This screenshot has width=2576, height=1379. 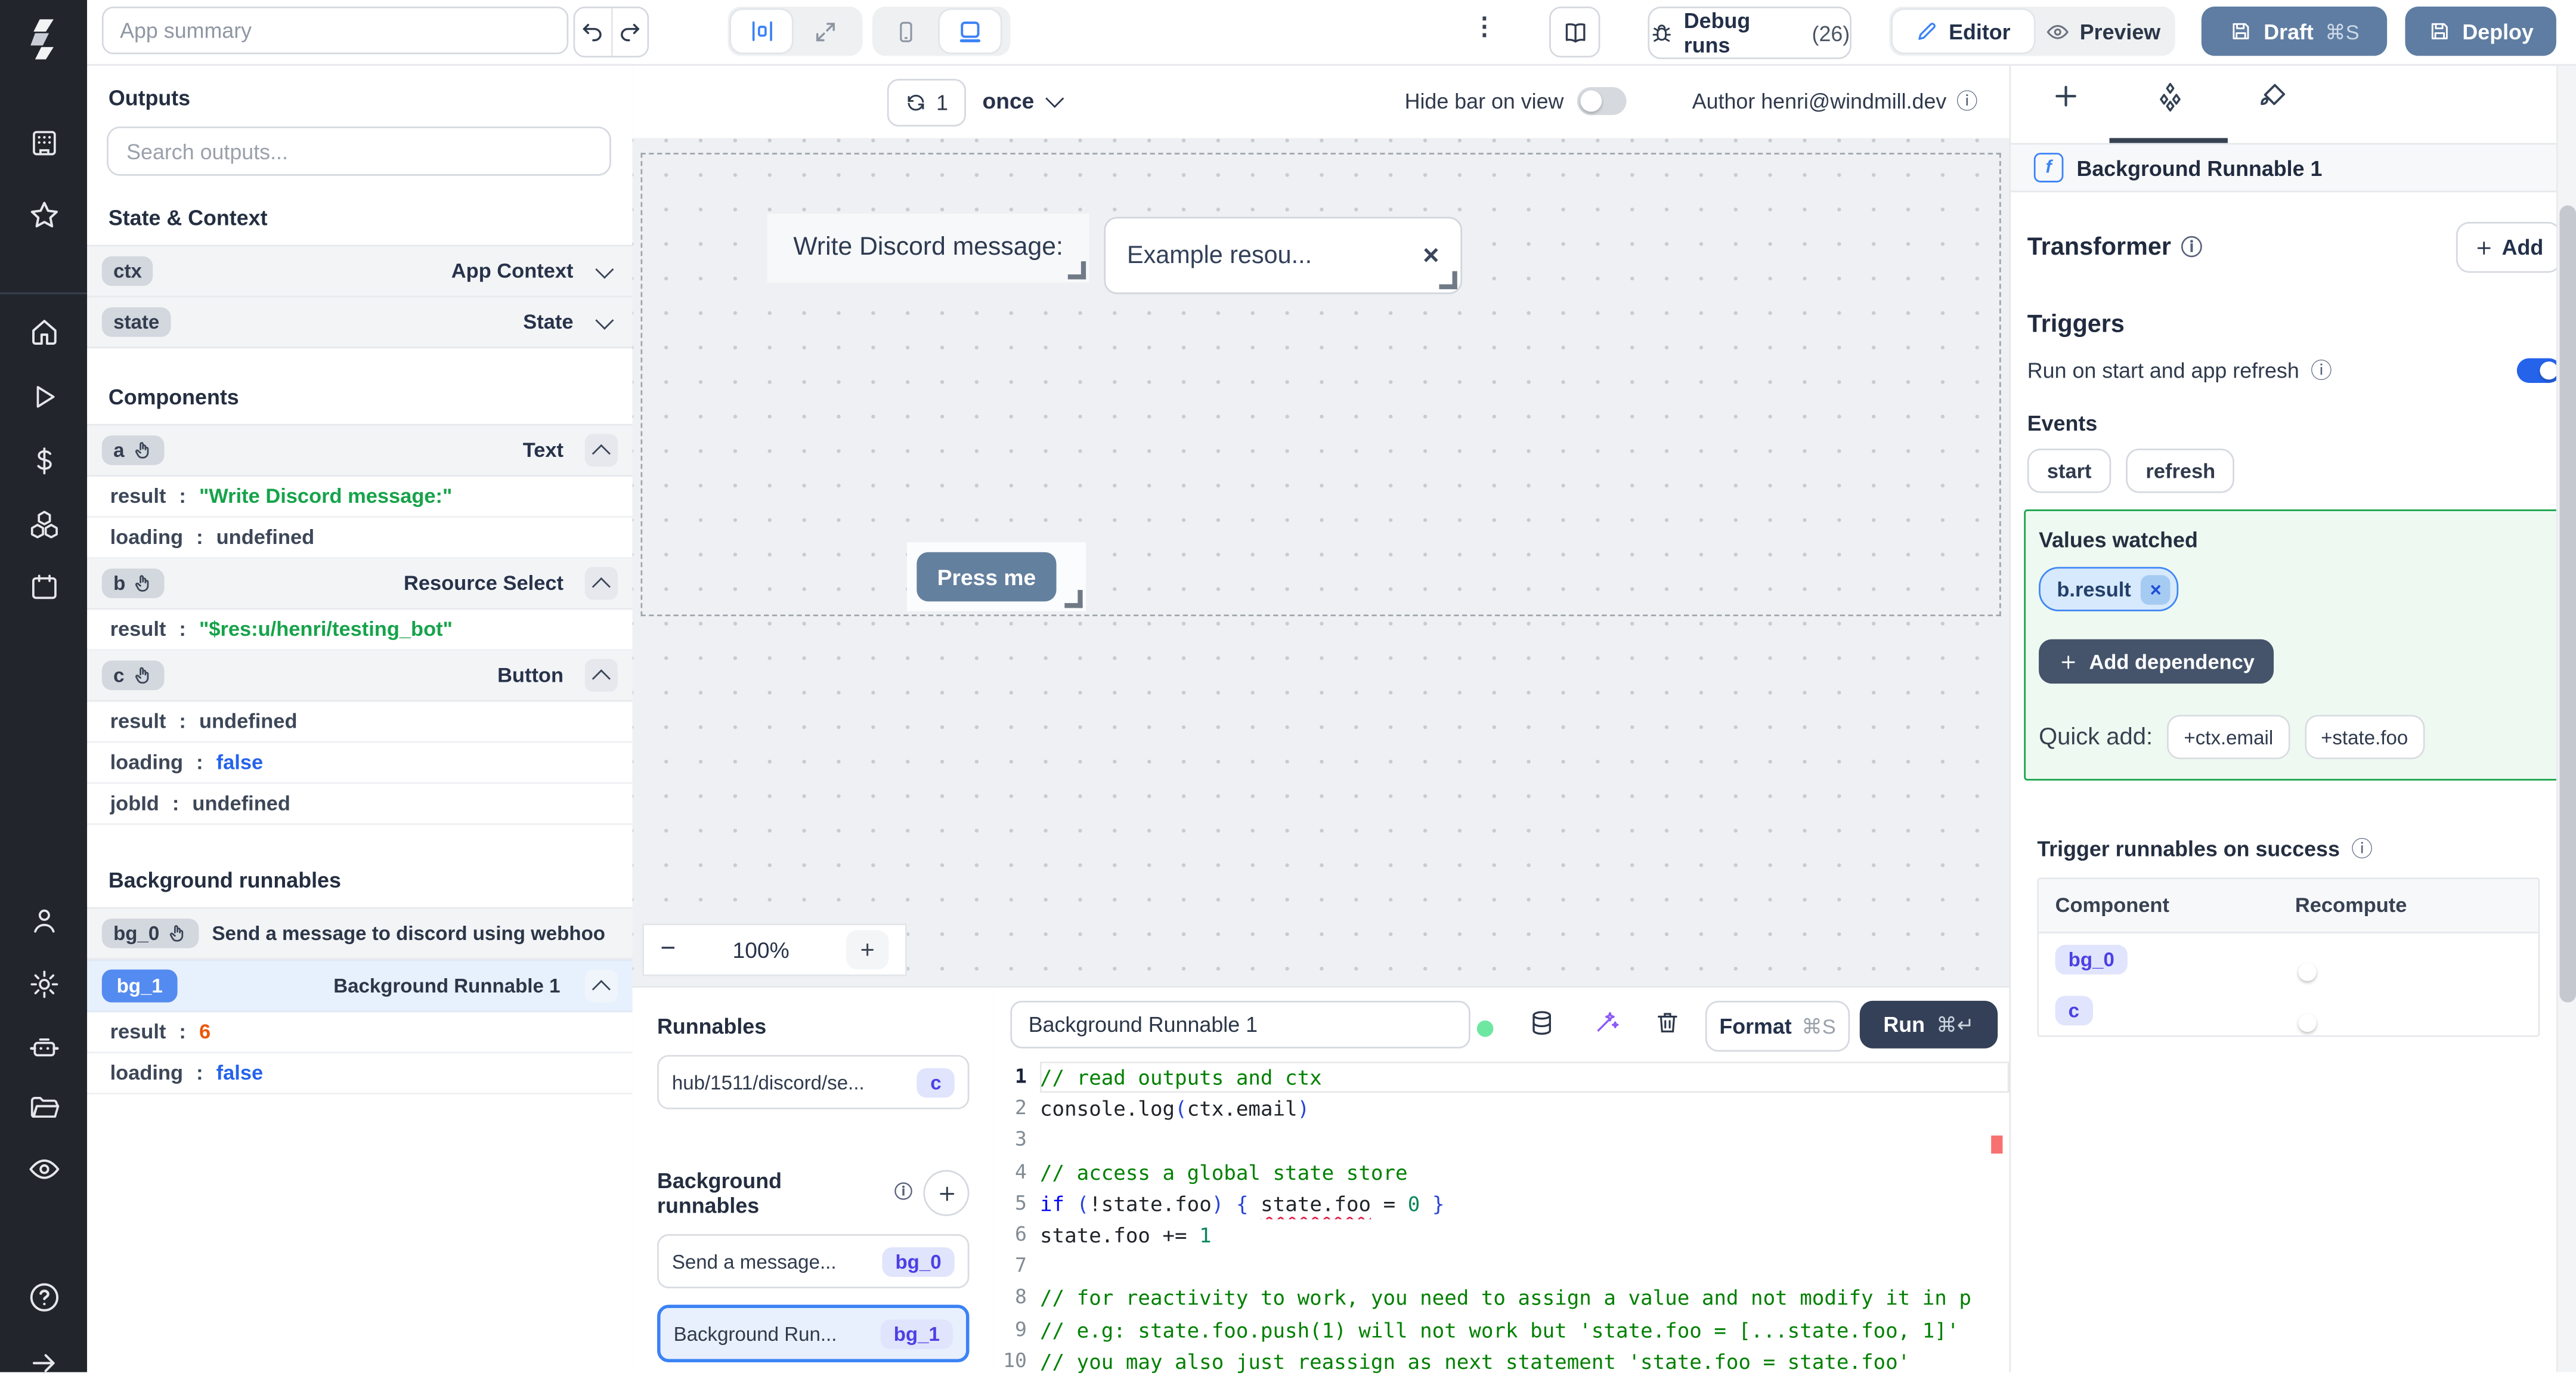 What do you see at coordinates (2480, 31) in the screenshot?
I see `deploy-button: Deploy` at bounding box center [2480, 31].